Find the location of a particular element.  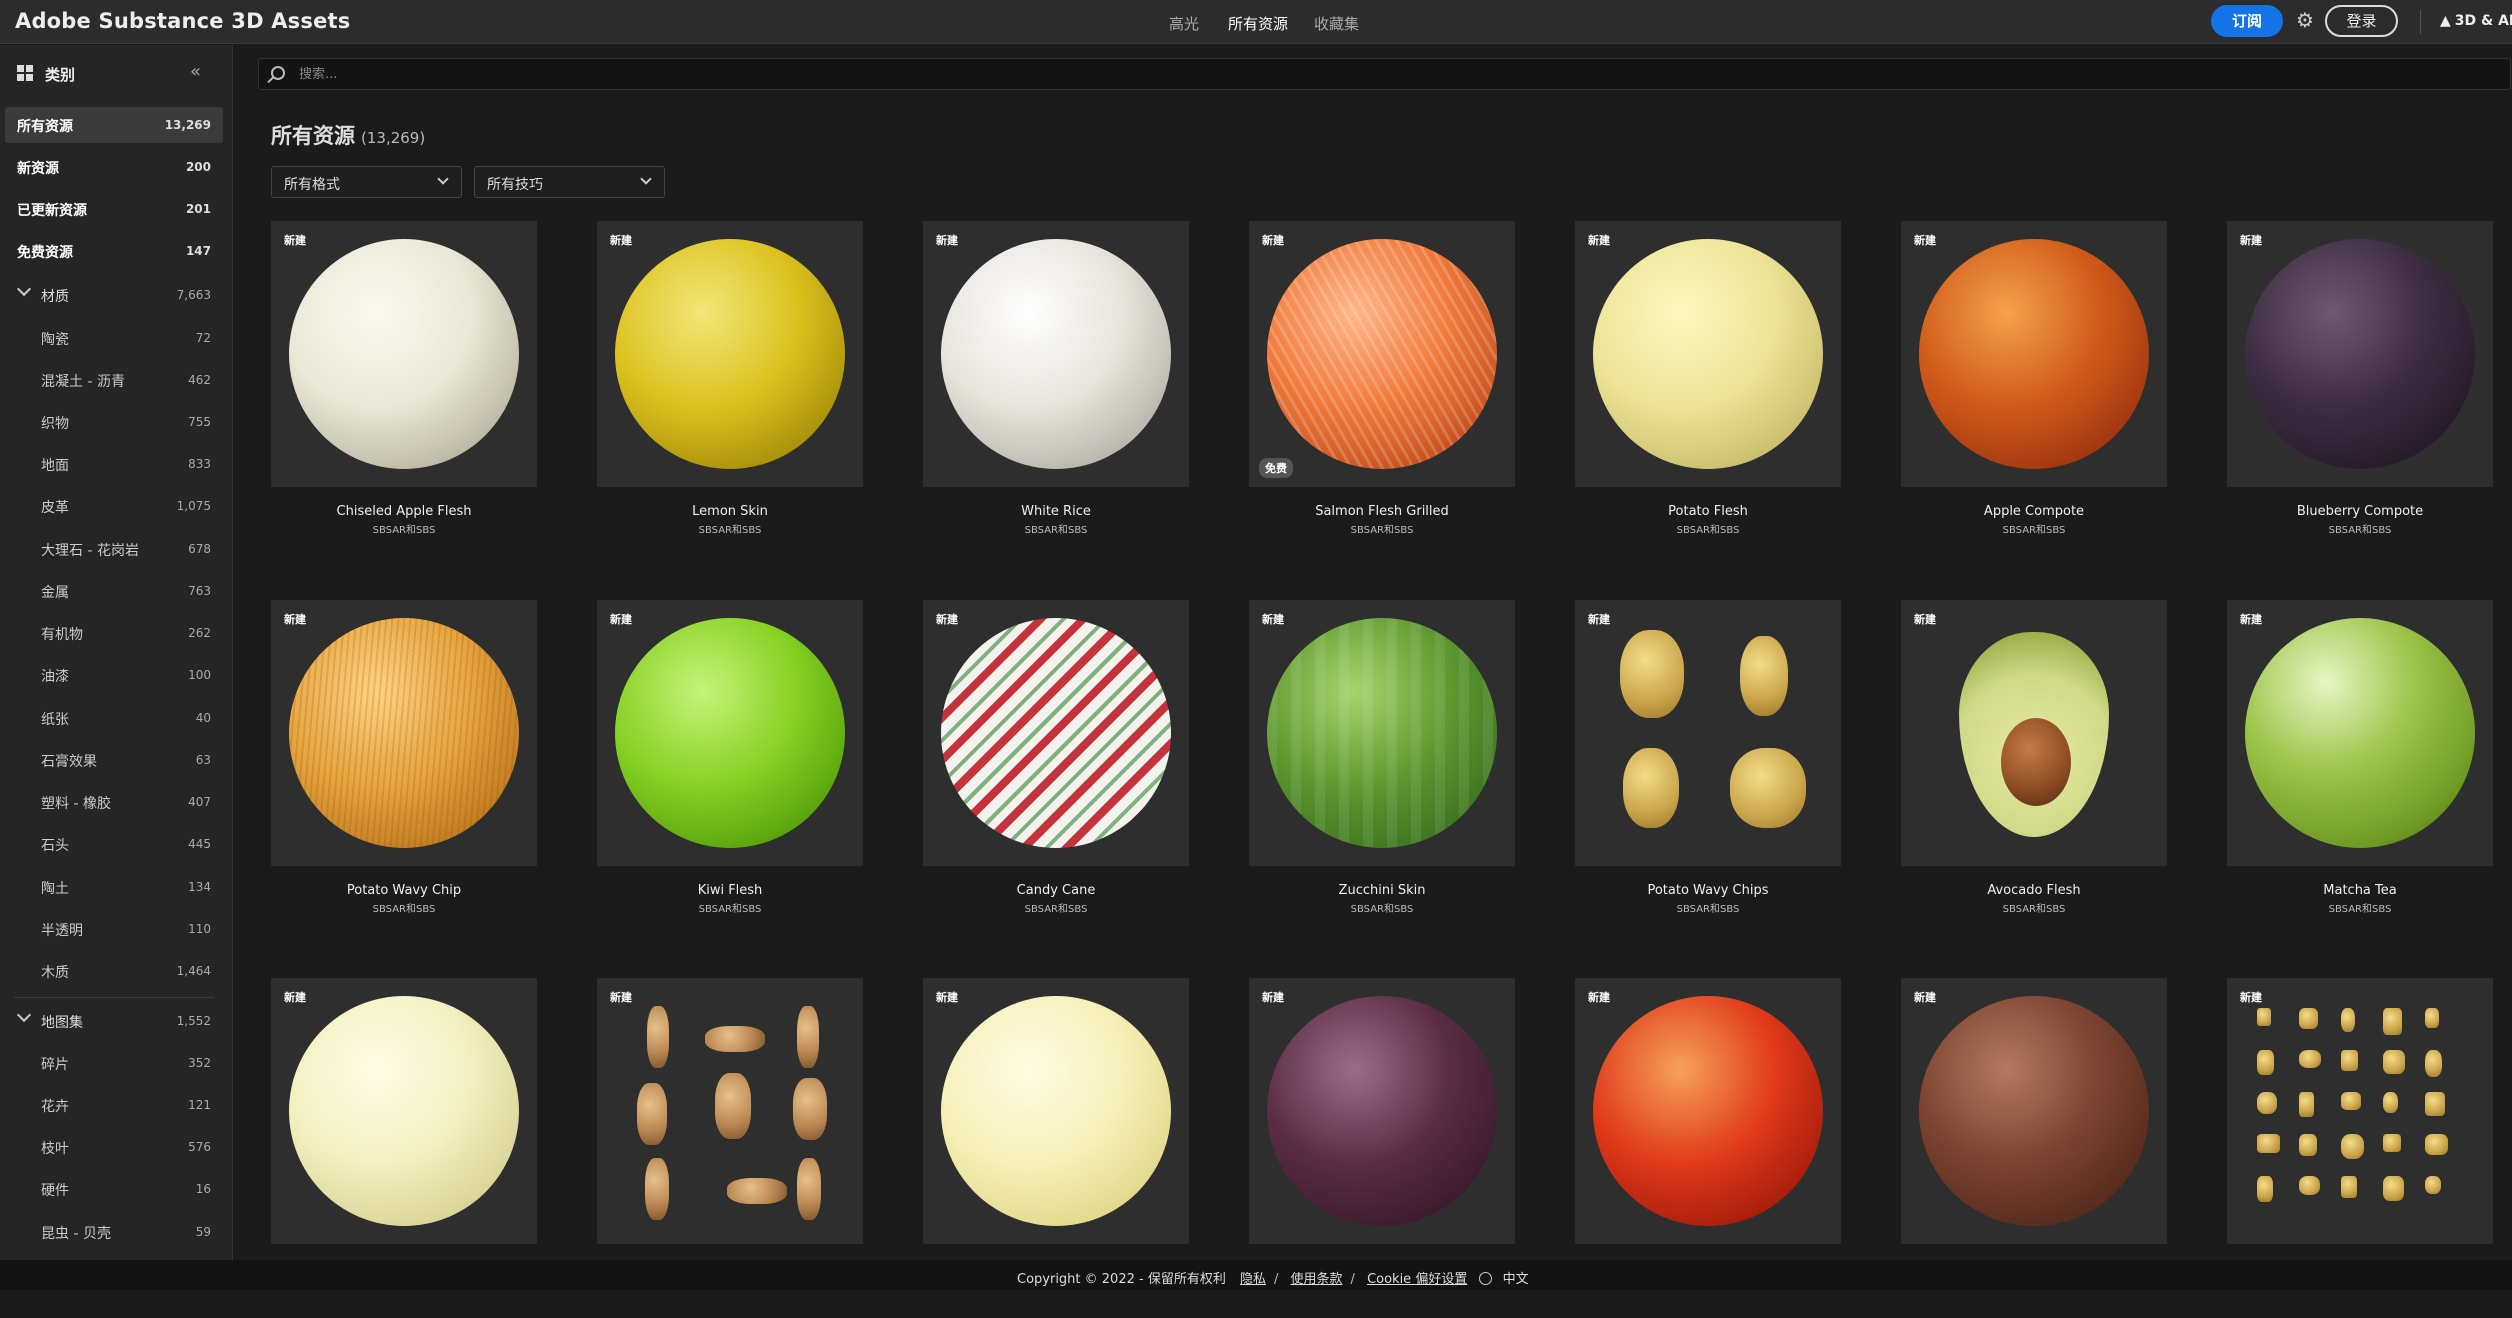

asset-card: 新建 Lemon Skin SBSAR和SBS is located at coordinates (730, 391).